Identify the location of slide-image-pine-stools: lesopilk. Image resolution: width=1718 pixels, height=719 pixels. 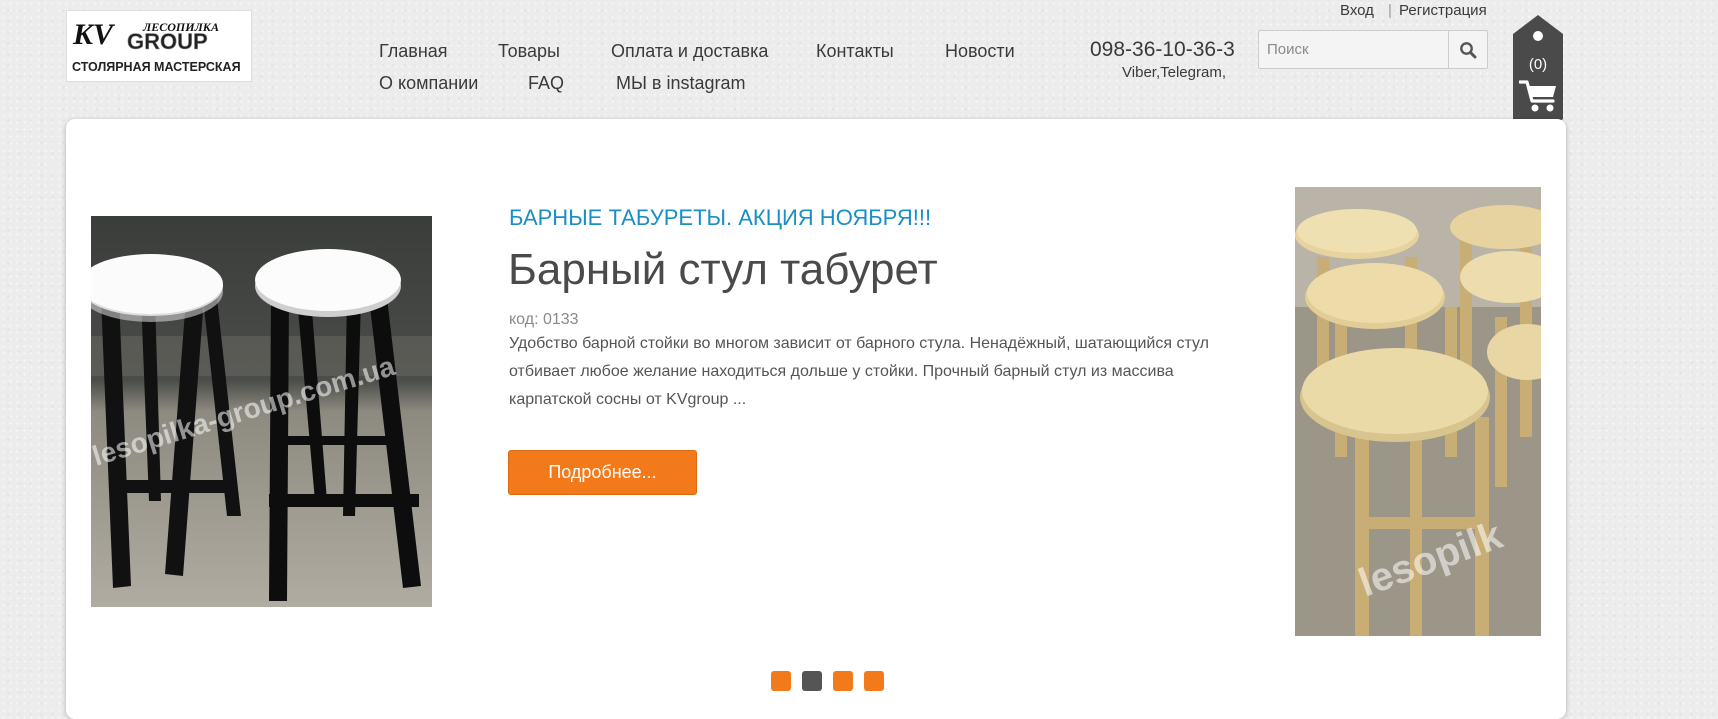
(1431, 411).